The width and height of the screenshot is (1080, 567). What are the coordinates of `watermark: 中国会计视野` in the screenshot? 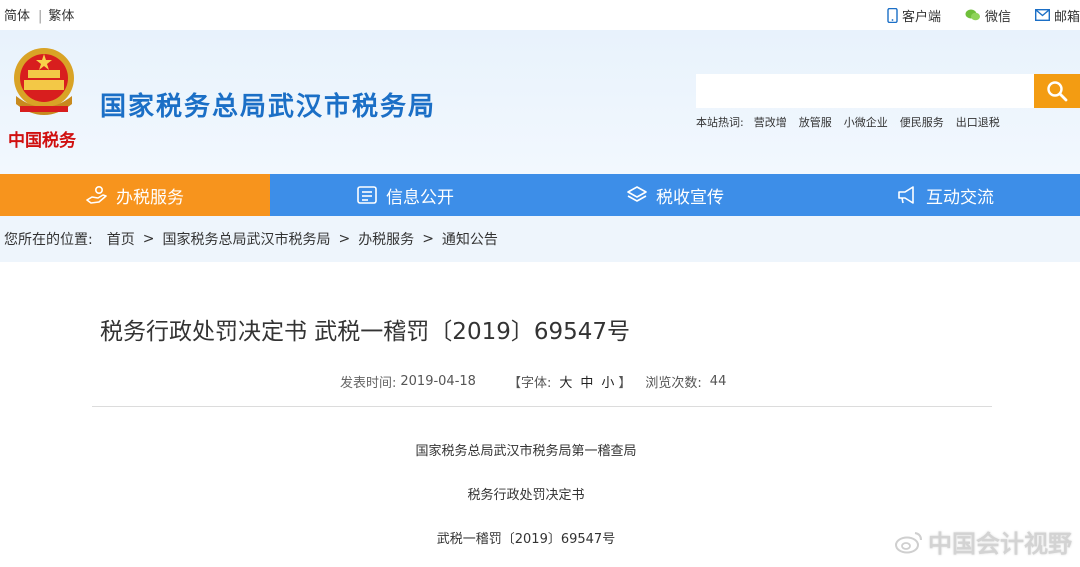 It's located at (983, 541).